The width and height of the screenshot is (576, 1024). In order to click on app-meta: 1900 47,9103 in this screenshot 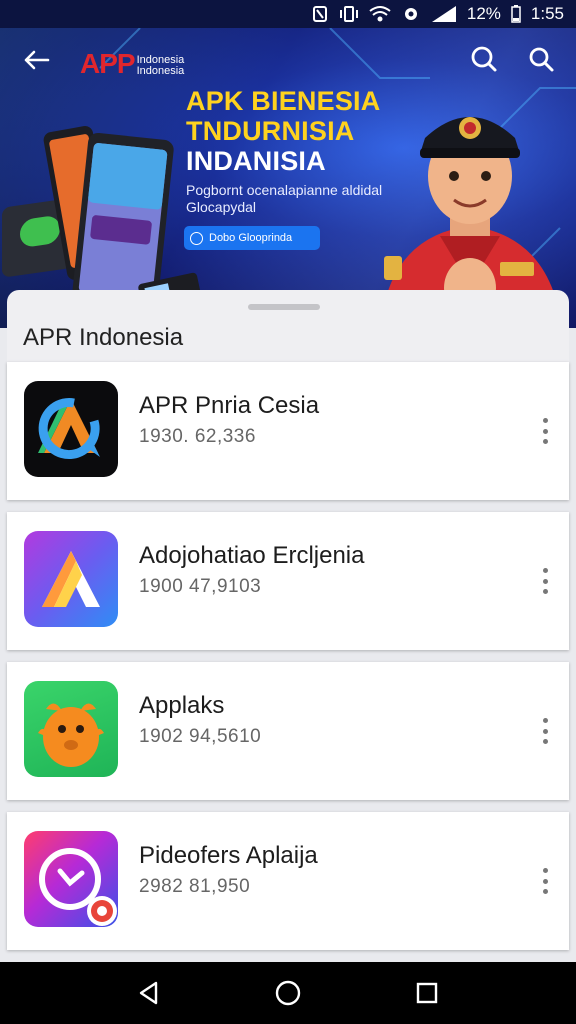, I will do `click(200, 586)`.